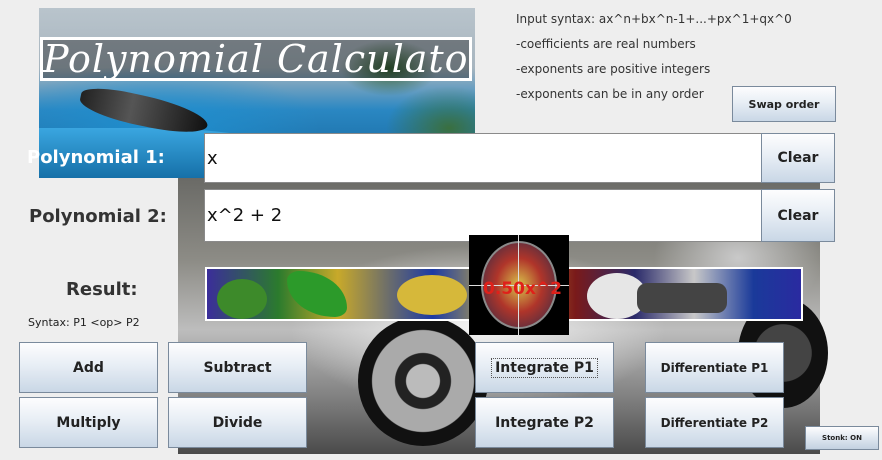 This screenshot has width=882, height=460. Describe the element at coordinates (256, 59) in the screenshot. I see `app-title: Polynomial Calculator` at that location.